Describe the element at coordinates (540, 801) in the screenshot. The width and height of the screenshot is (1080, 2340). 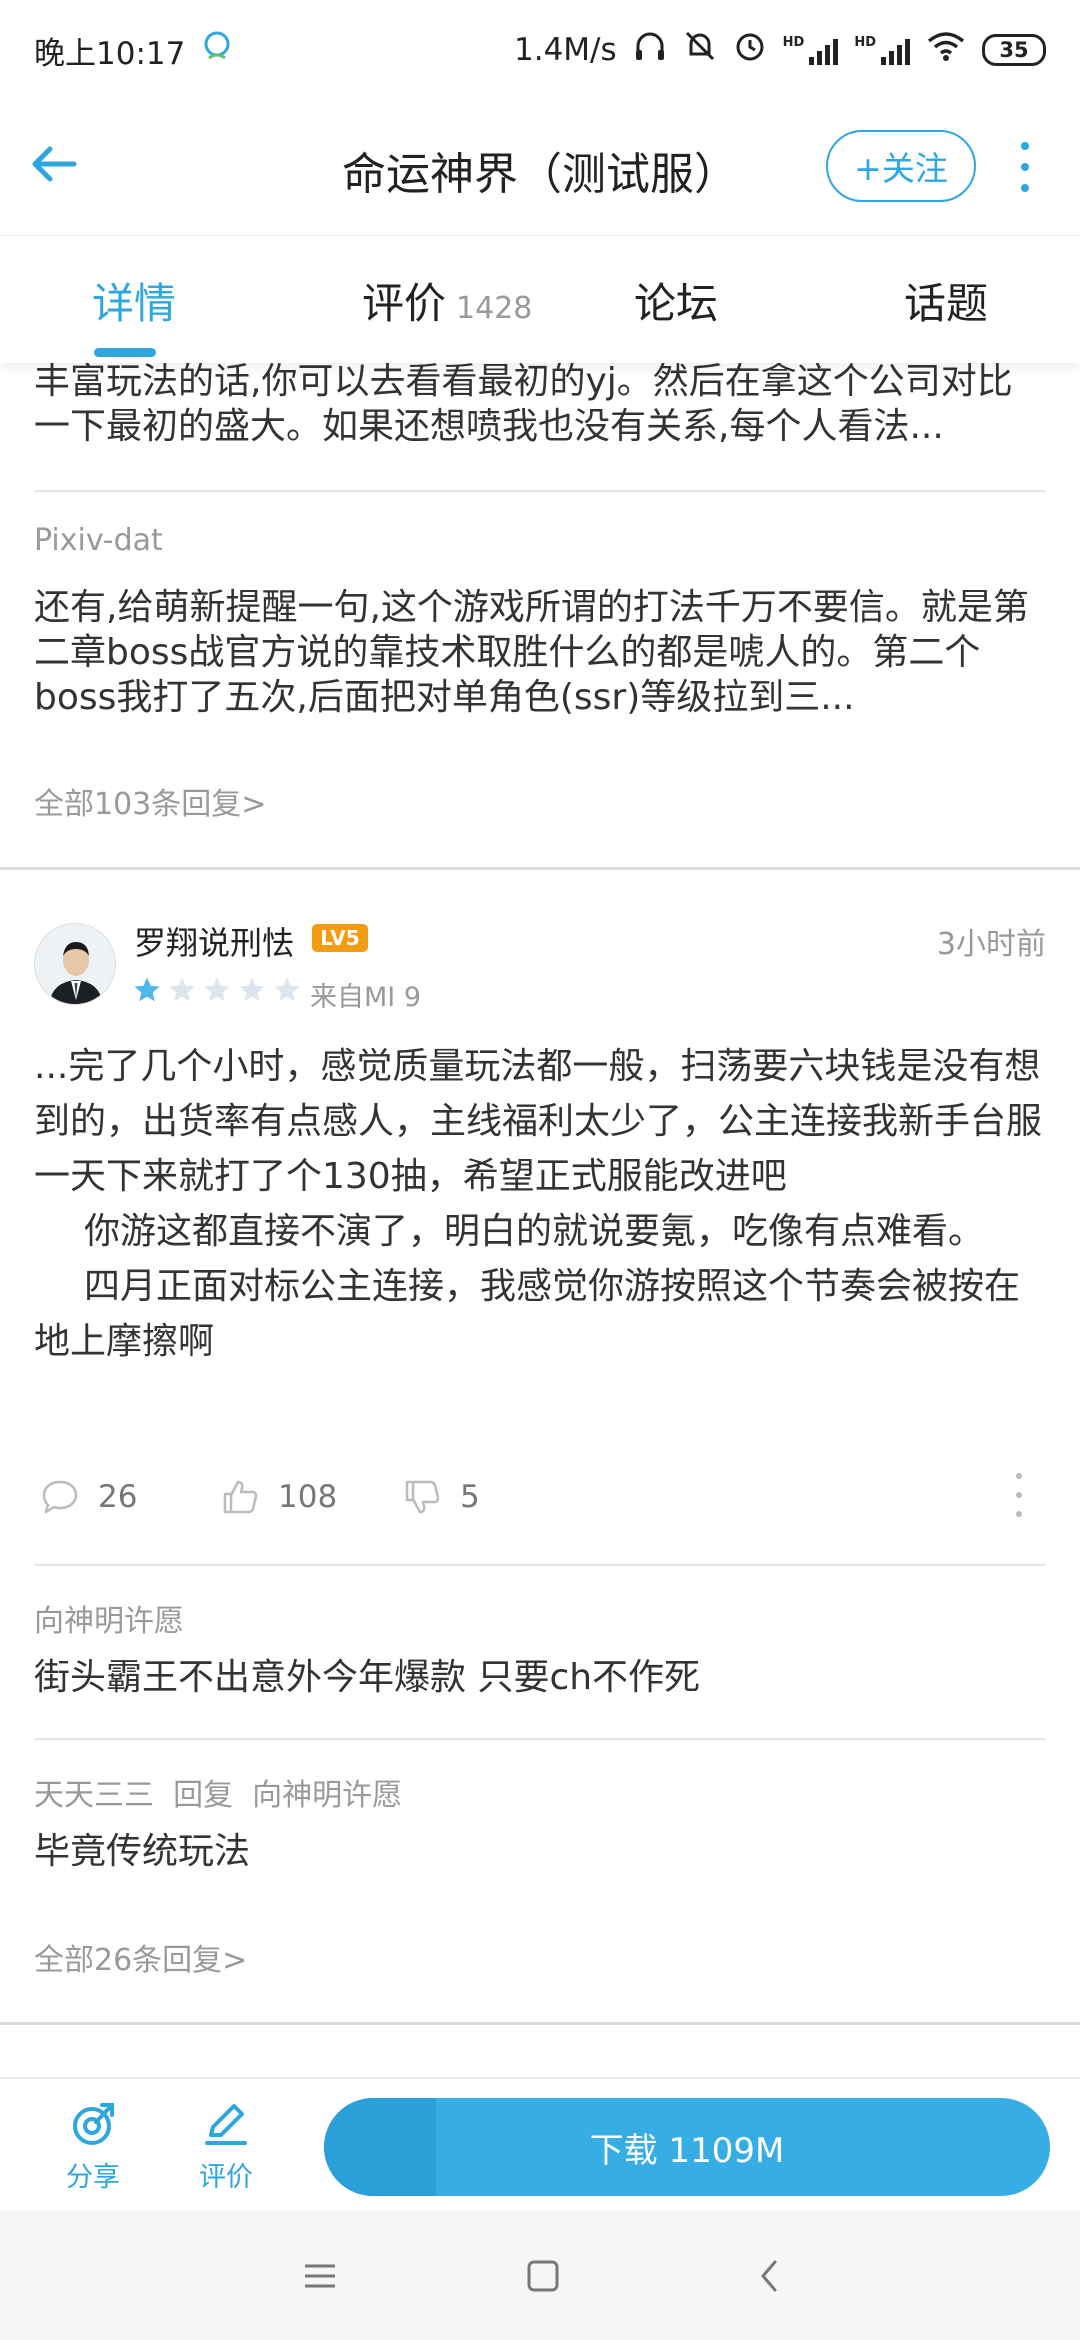
I see `all-replies-link: 全部103条回复>` at that location.